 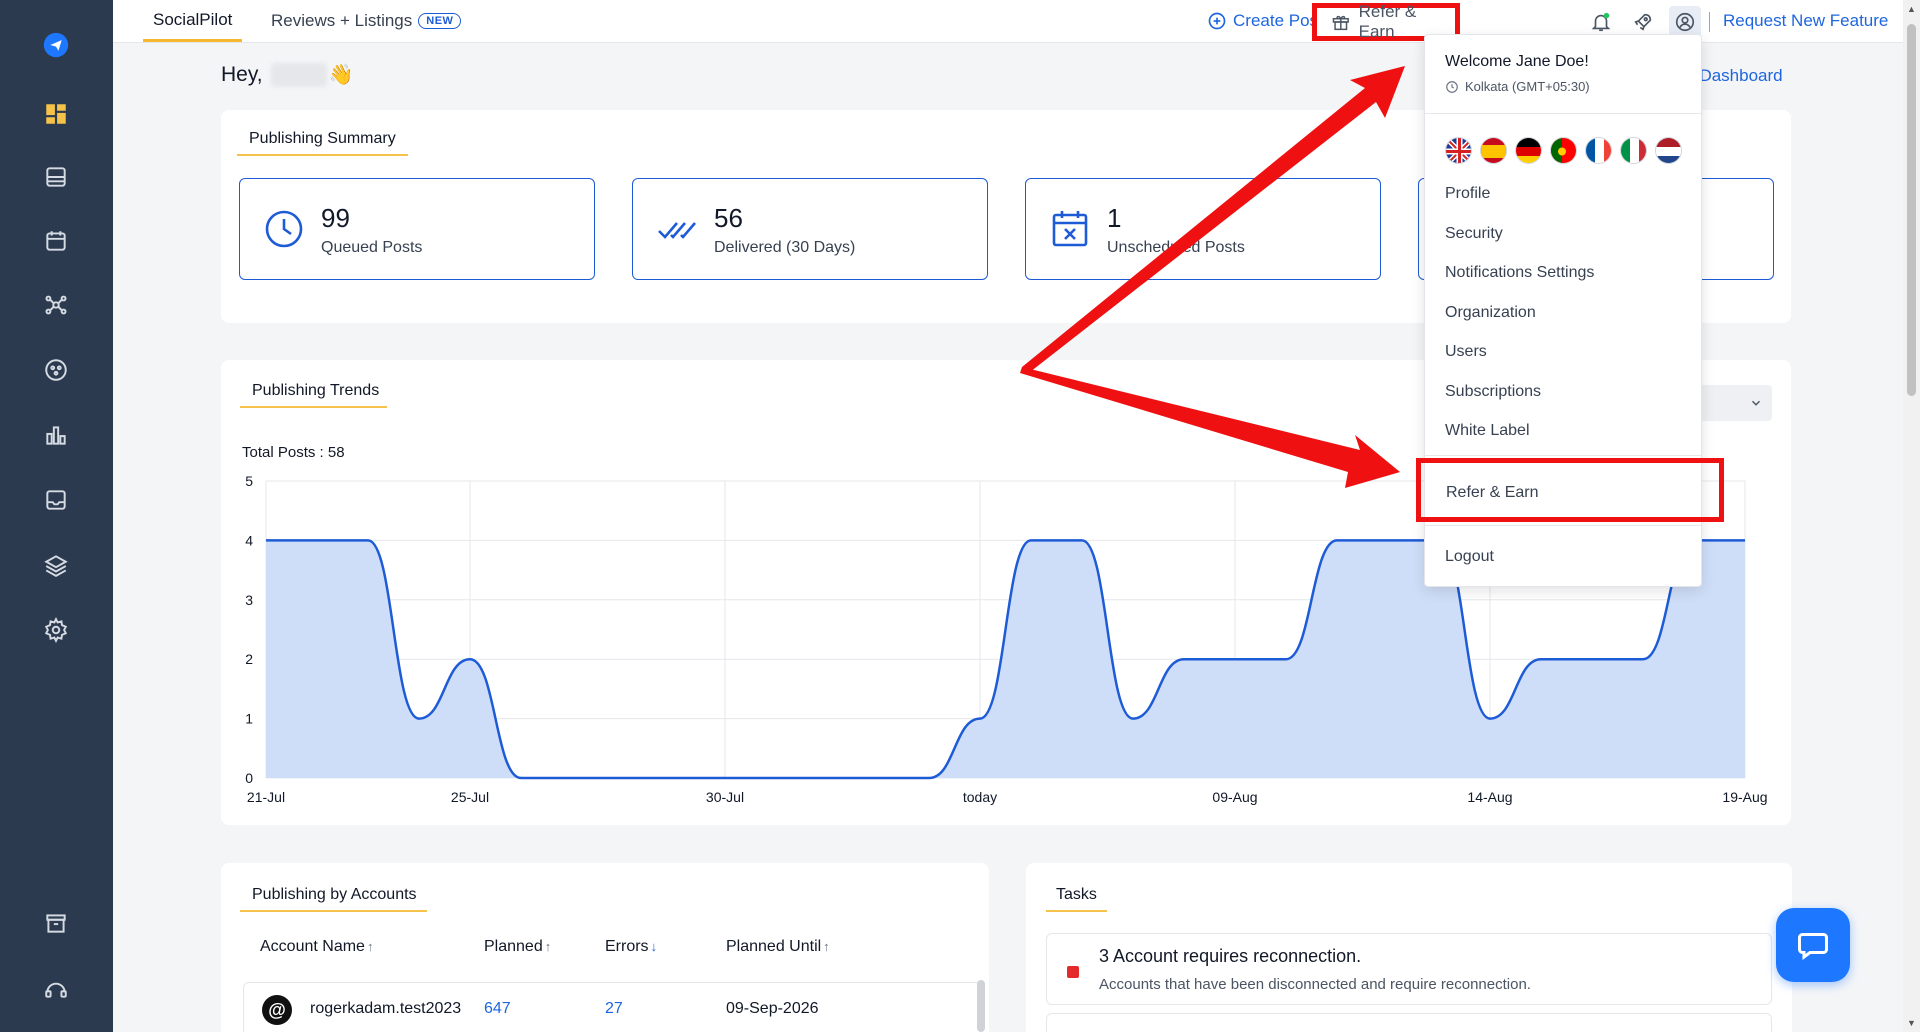 I want to click on menu-item-organization: Organization, so click(x=1490, y=313).